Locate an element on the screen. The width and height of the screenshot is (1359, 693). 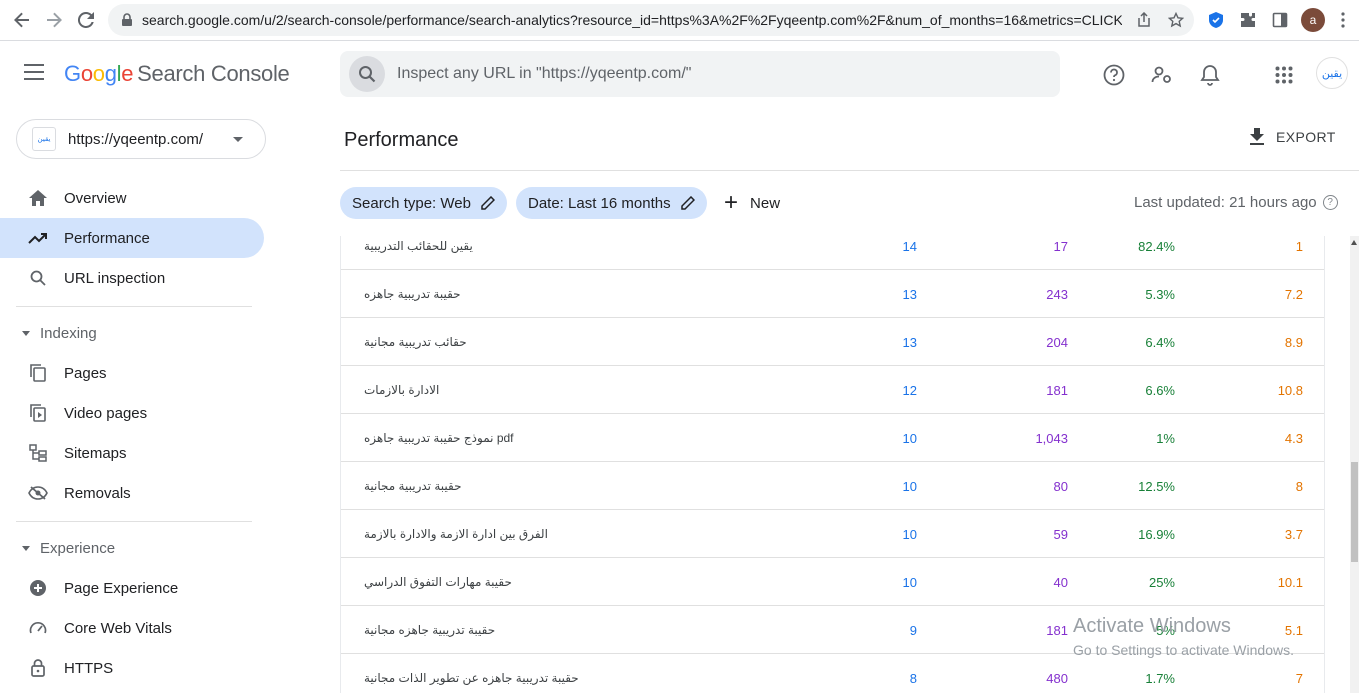
side-panel-icon is located at coordinates (1280, 20).